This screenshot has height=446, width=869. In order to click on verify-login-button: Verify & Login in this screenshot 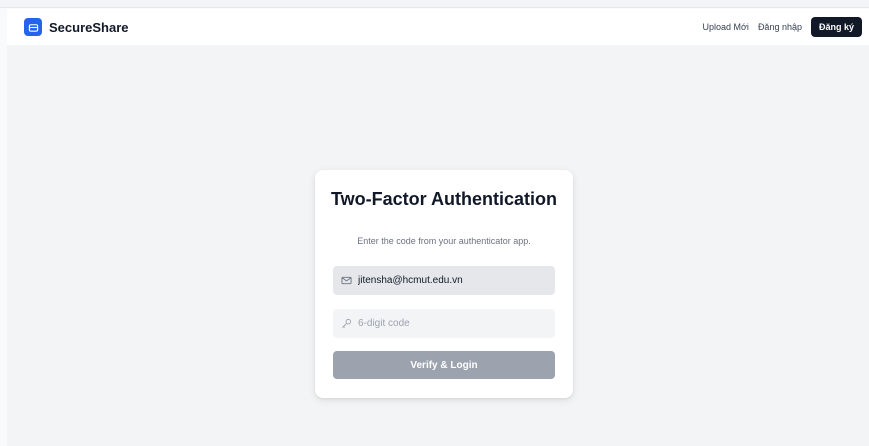, I will do `click(444, 365)`.